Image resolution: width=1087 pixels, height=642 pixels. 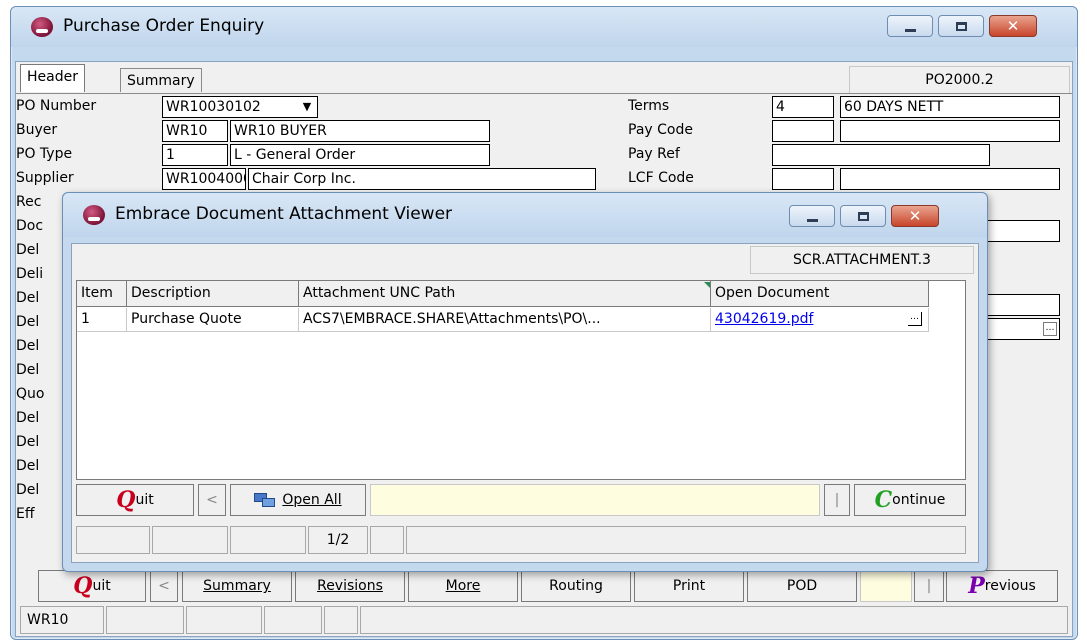 I want to click on column-header-open-document: Open Document, so click(x=820, y=294).